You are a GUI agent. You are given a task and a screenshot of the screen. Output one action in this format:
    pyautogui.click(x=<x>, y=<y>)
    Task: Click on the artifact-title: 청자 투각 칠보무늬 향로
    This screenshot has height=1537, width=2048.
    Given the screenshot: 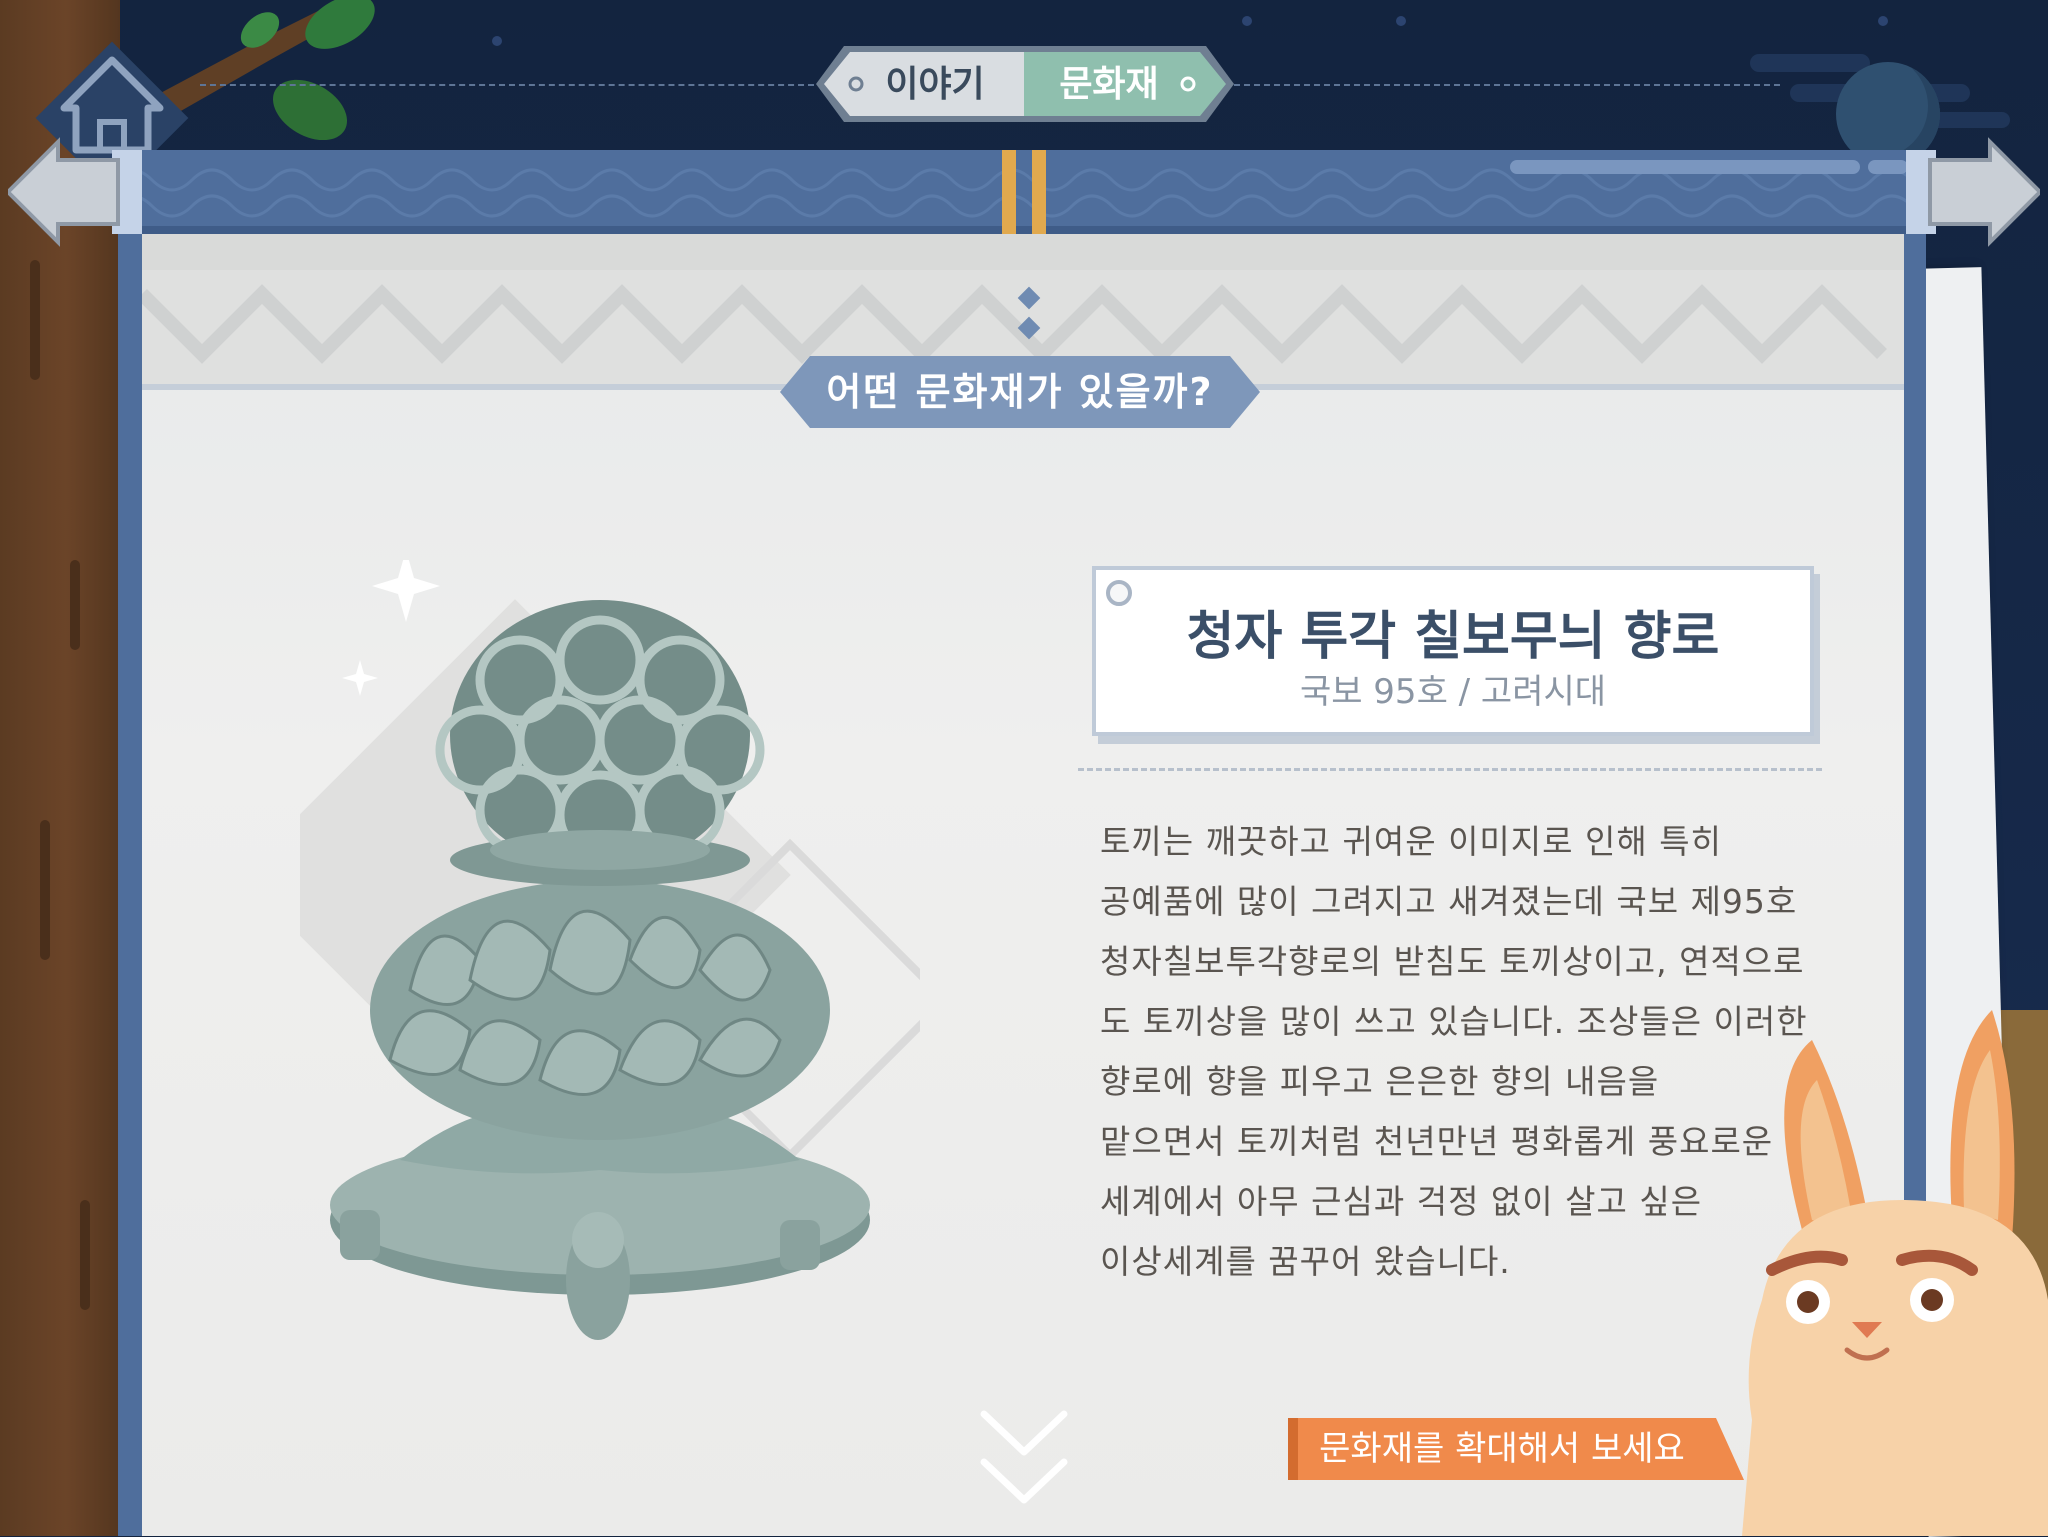 What is the action you would take?
    pyautogui.click(x=1453, y=637)
    